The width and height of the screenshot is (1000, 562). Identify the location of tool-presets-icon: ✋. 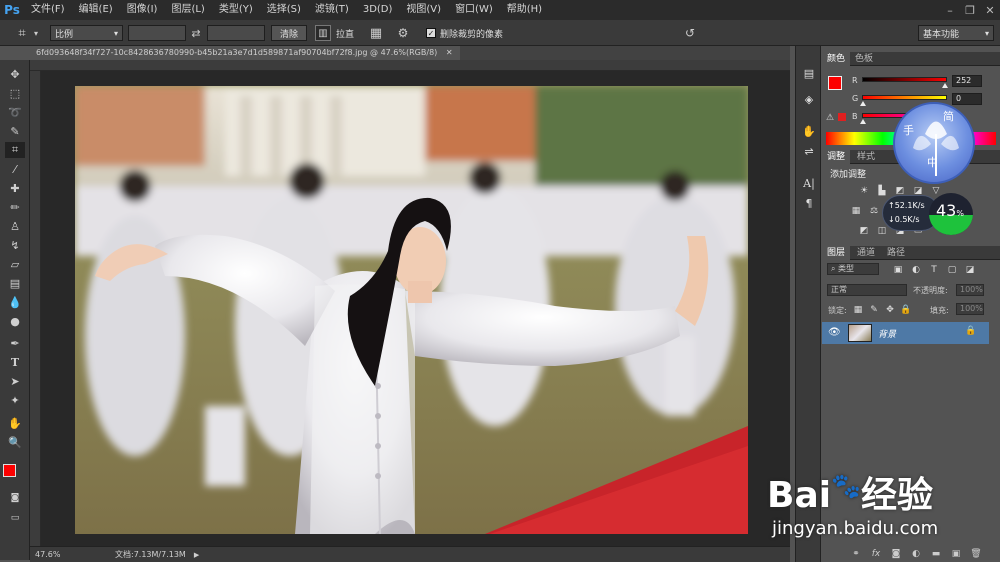
(809, 131).